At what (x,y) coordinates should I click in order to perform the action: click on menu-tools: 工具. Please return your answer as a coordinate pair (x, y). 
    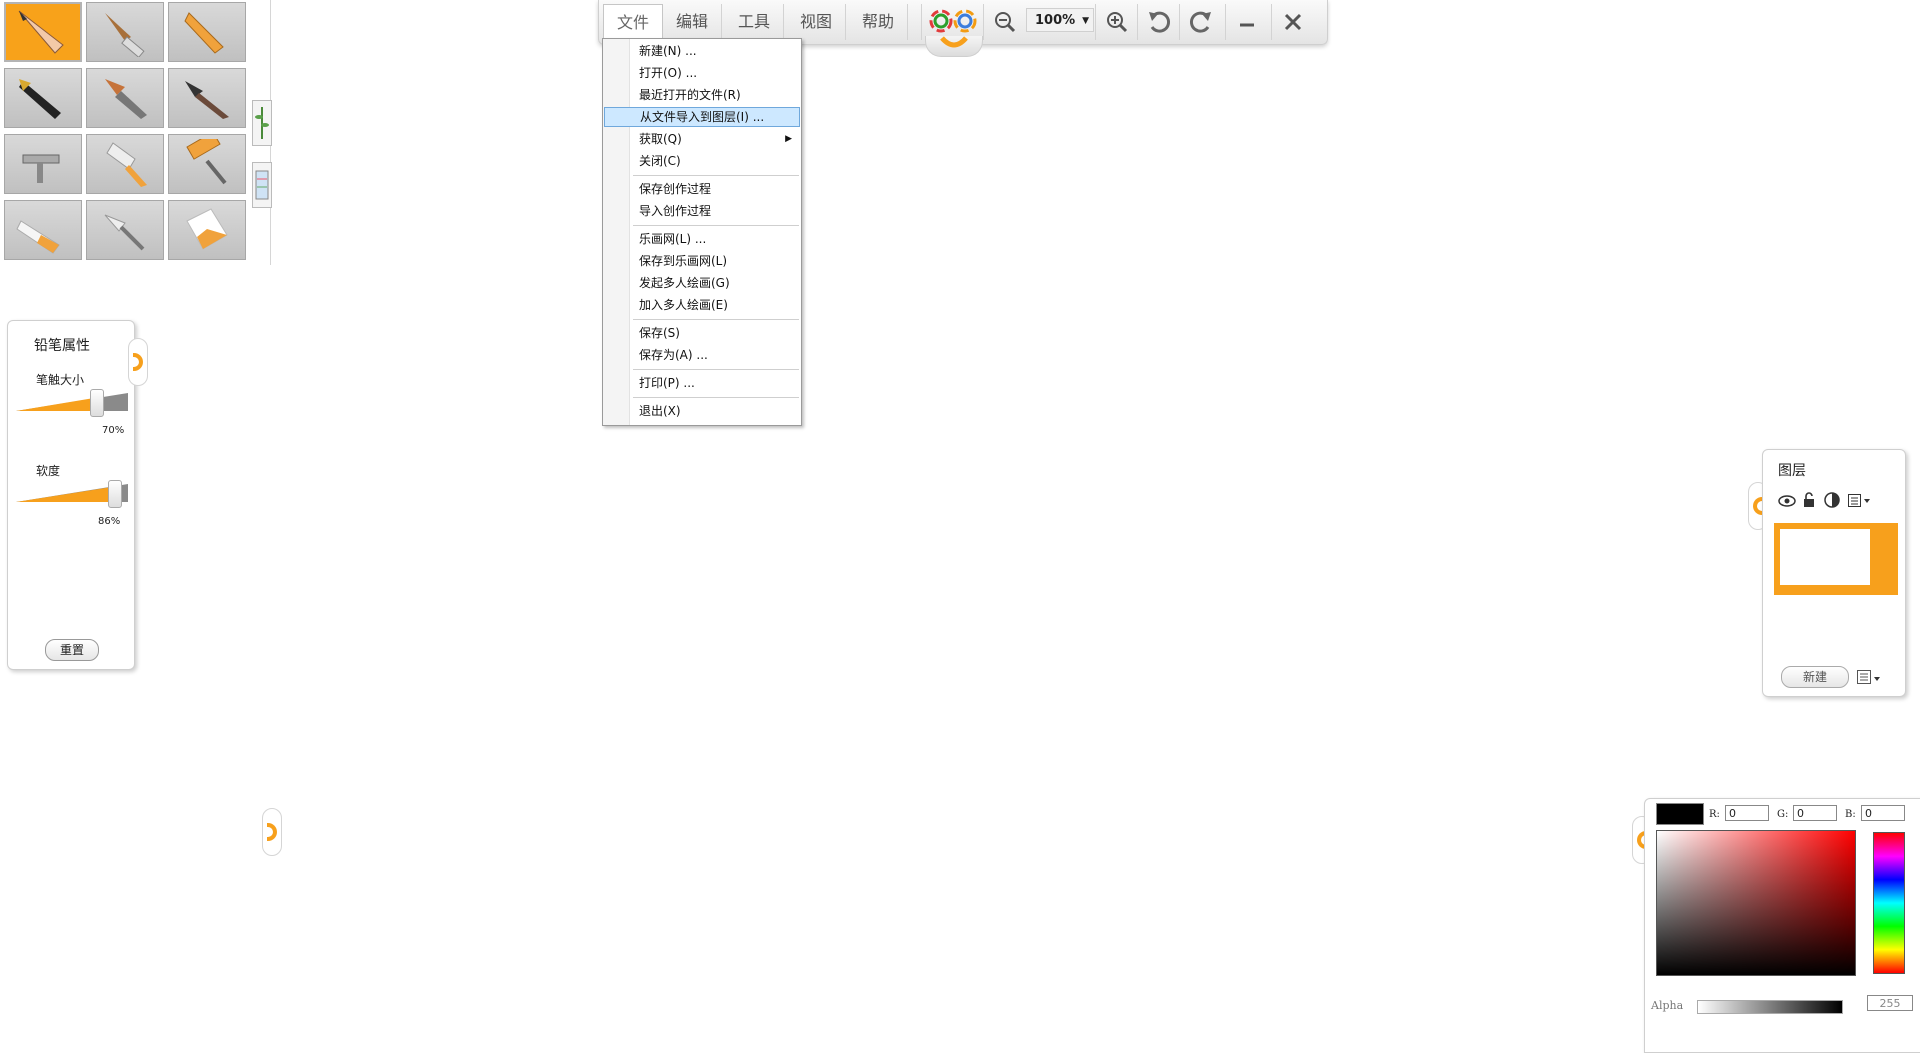
    Looking at the image, I should click on (754, 22).